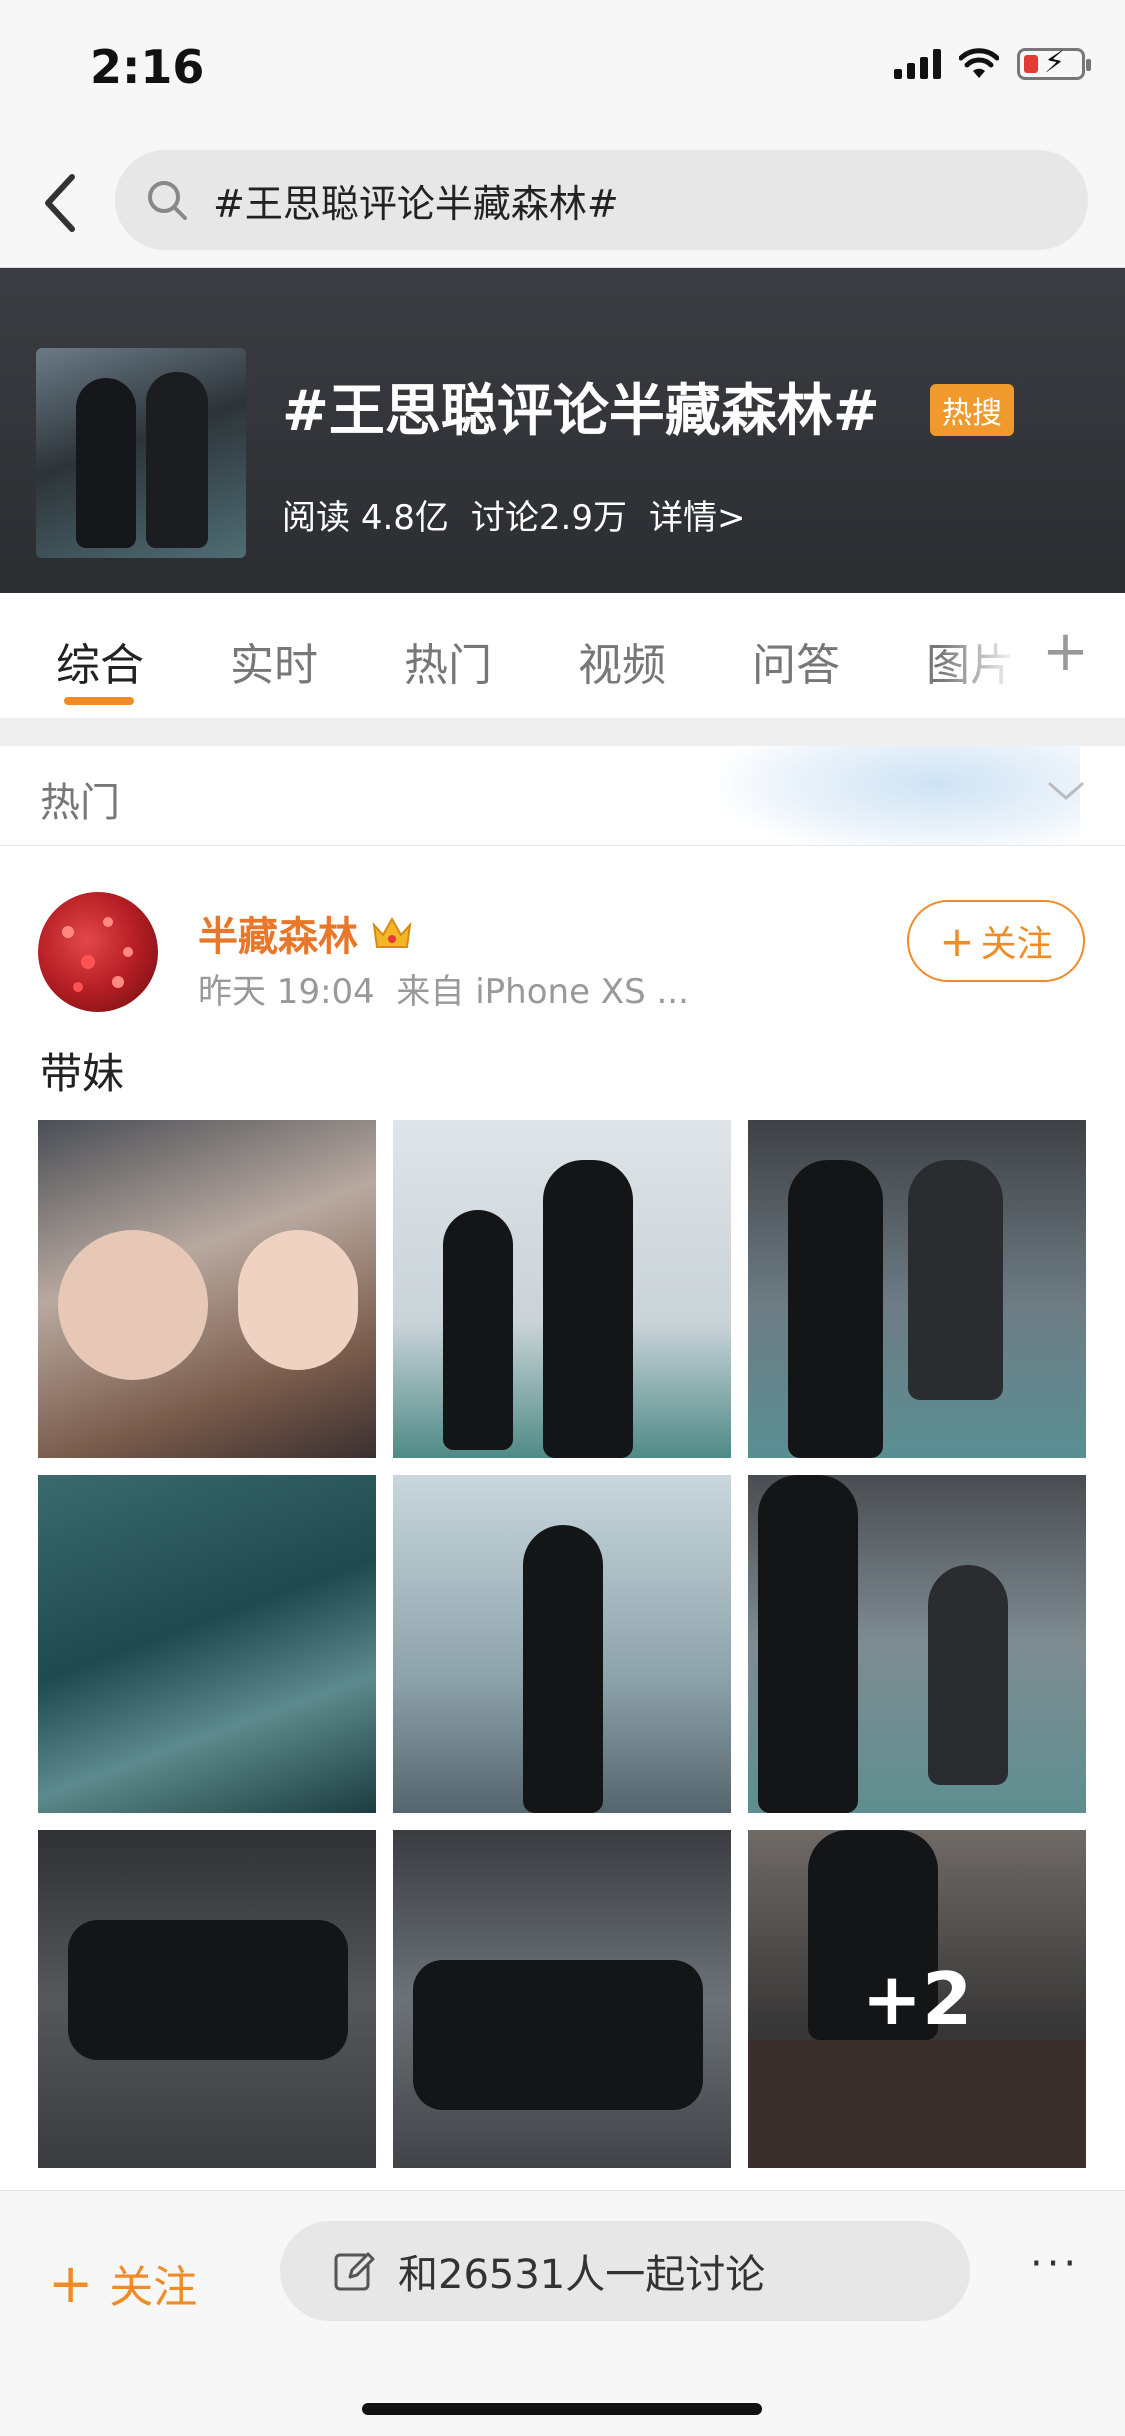 This screenshot has height=2436, width=1125. What do you see at coordinates (562, 655) in the screenshot?
I see `tab-bar: 综合 实时 热门 视频 问答 图片 +` at bounding box center [562, 655].